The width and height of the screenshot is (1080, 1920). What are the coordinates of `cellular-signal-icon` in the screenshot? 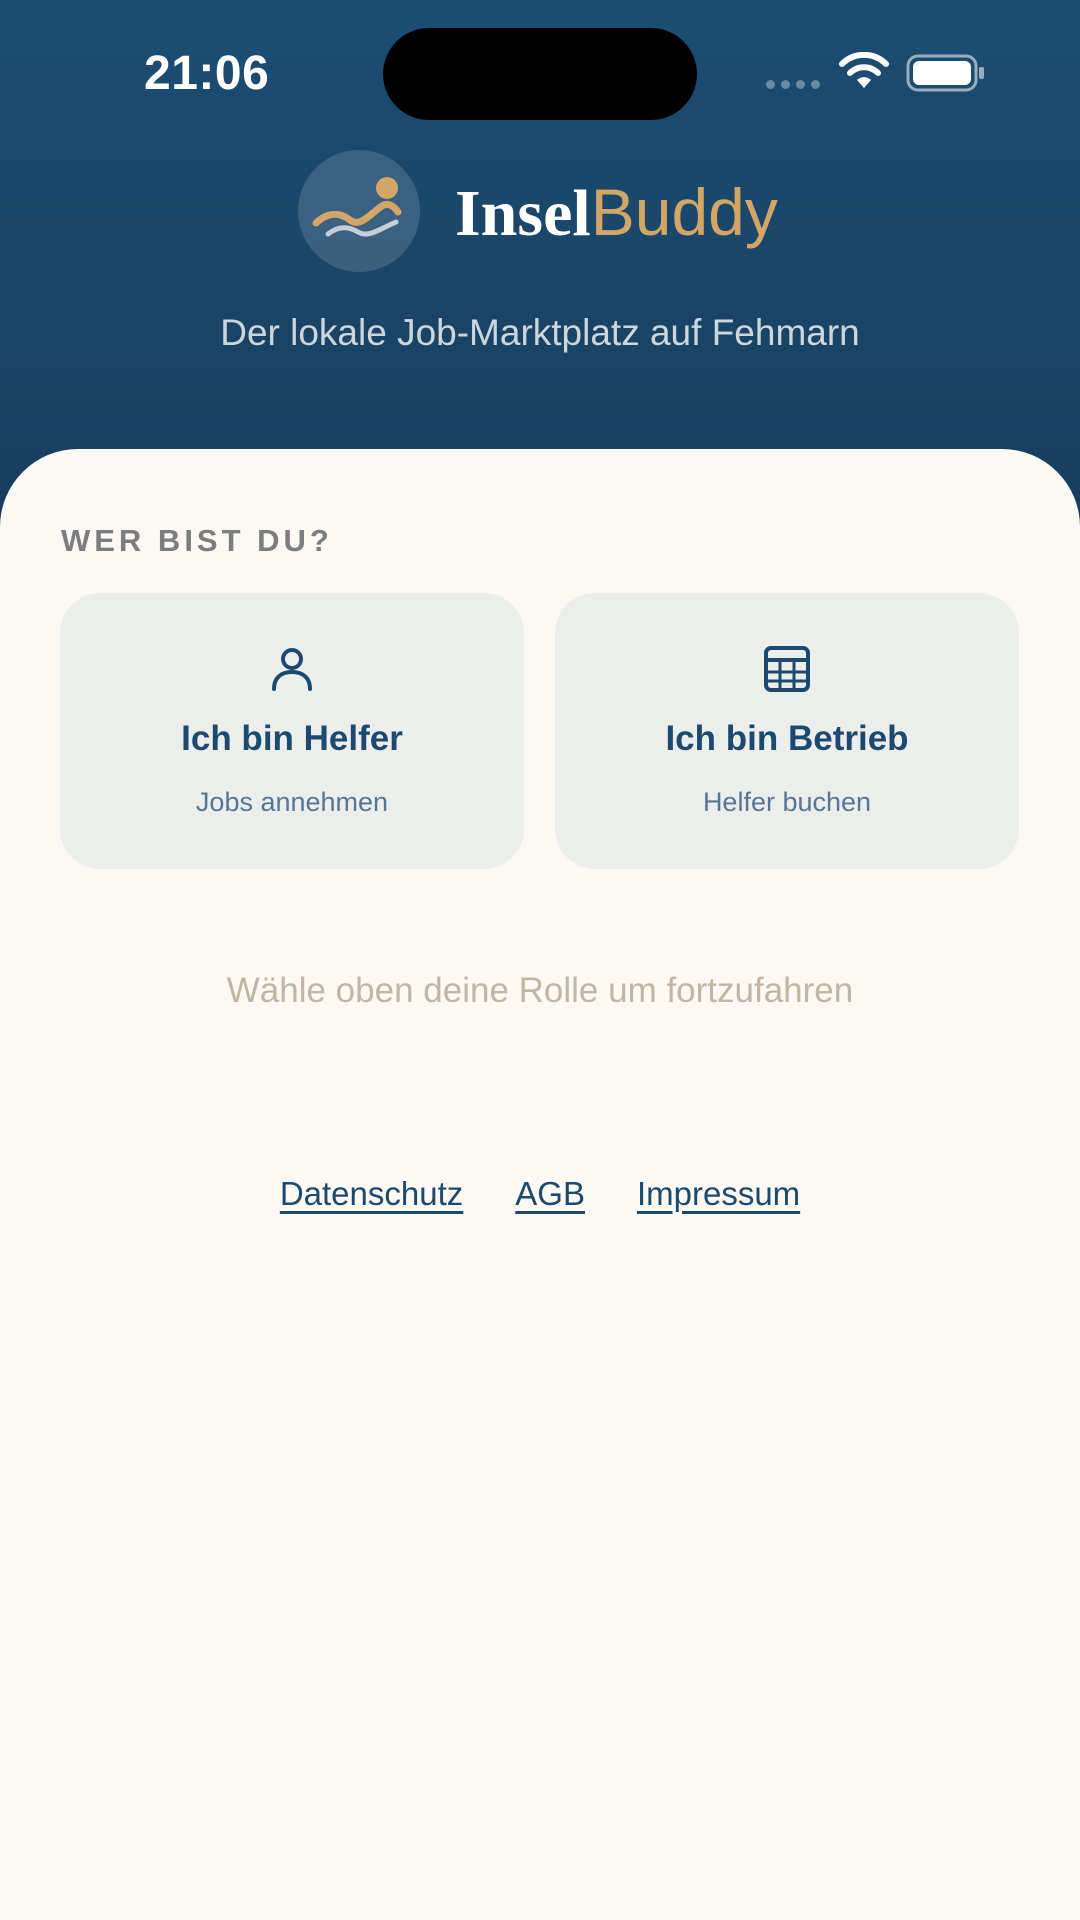 It's located at (793, 84).